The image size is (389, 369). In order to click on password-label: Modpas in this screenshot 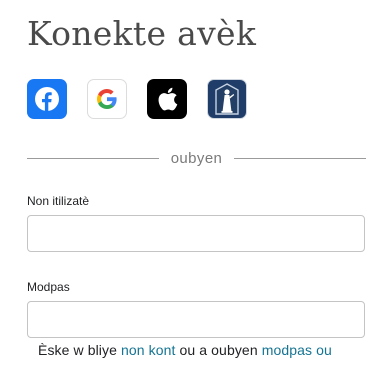, I will do `click(48, 287)`.